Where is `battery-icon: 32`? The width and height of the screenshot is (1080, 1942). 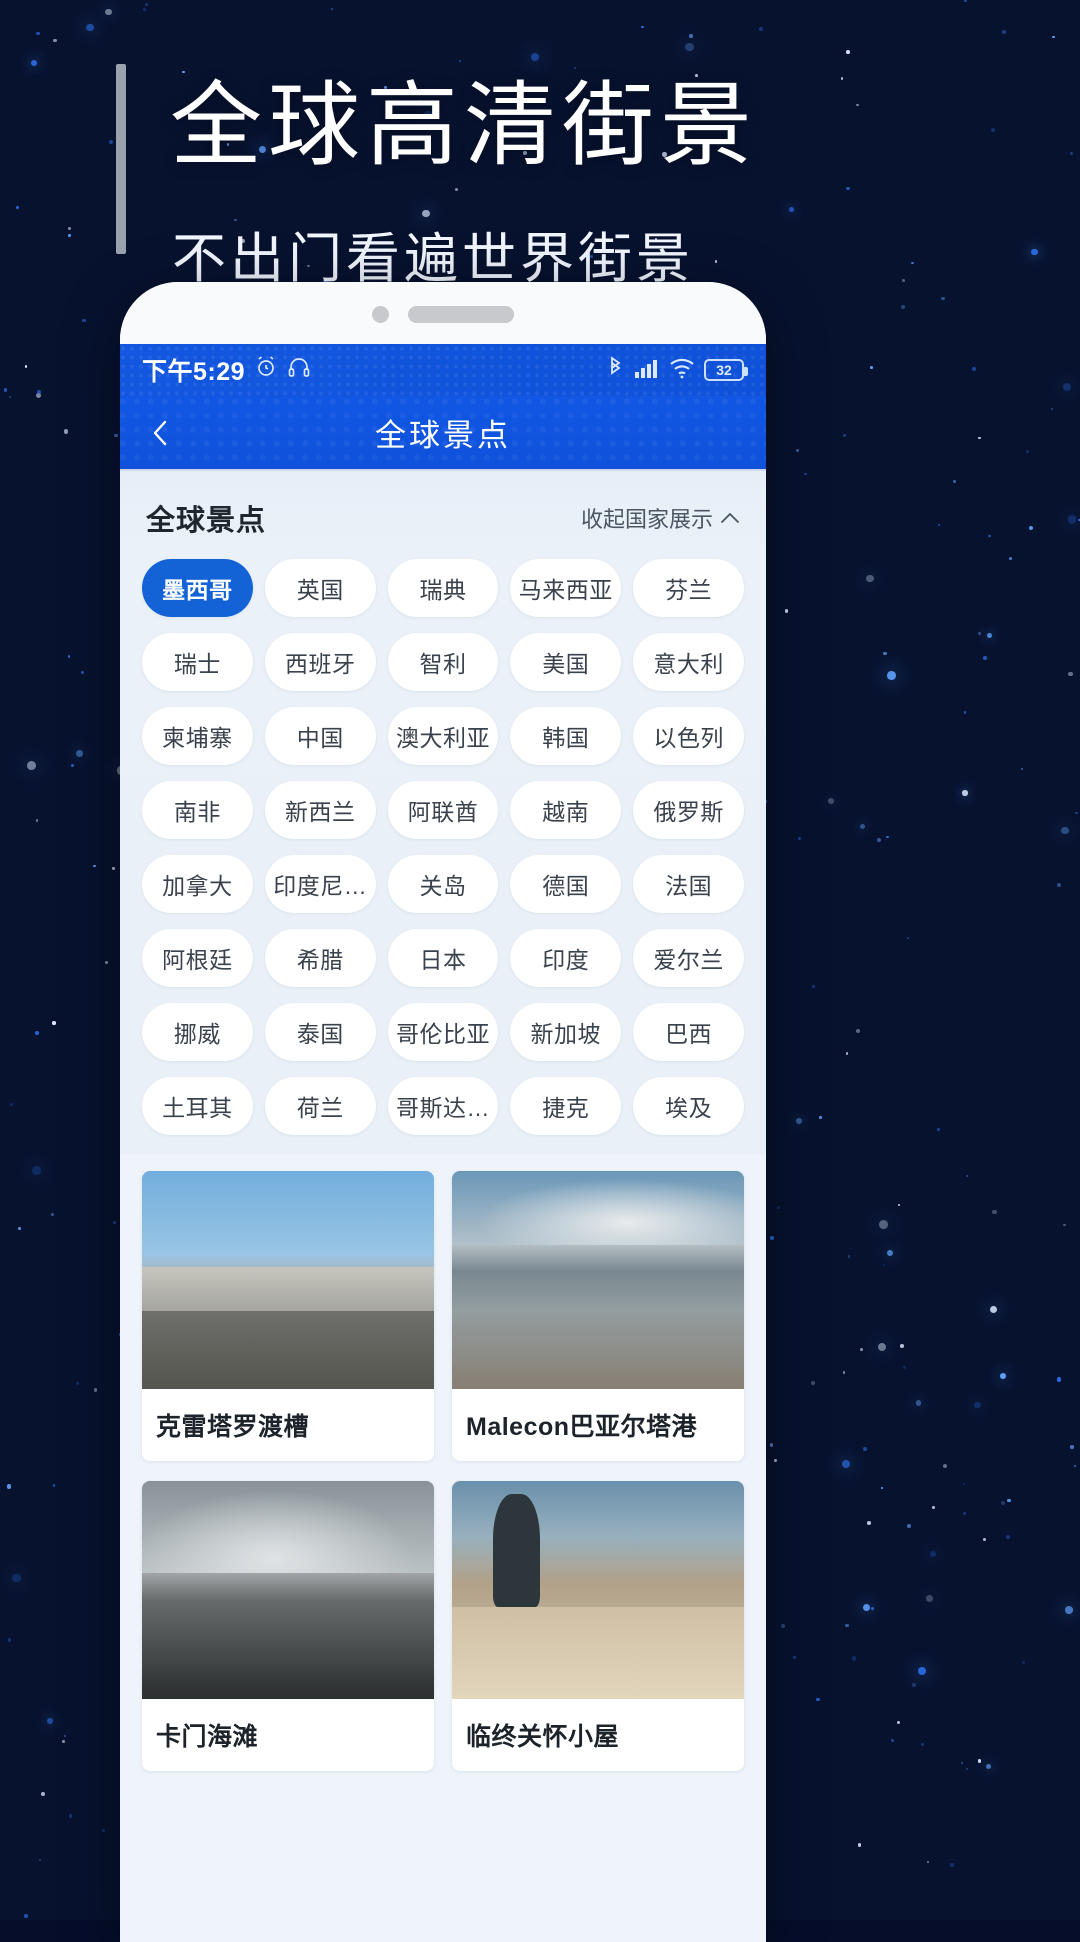
battery-icon: 32 is located at coordinates (726, 370).